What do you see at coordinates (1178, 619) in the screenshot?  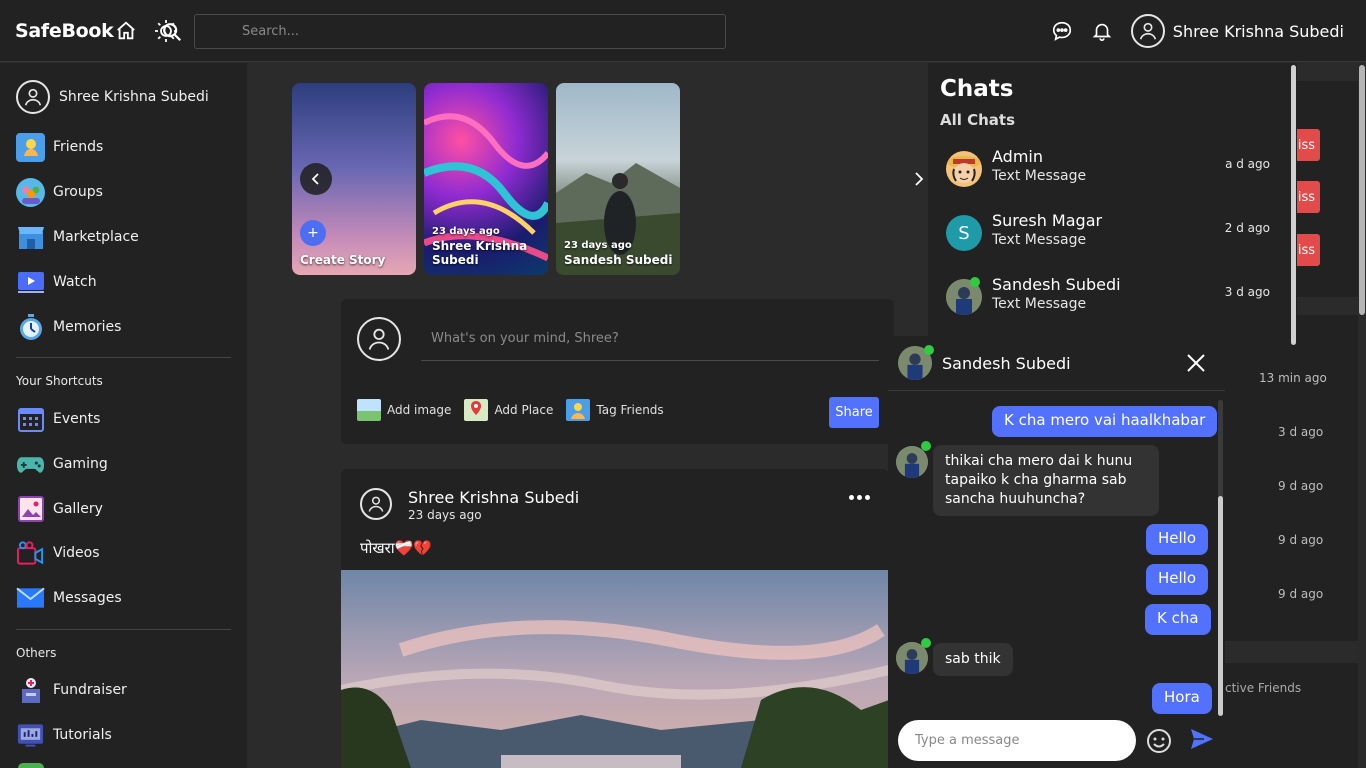 I see `sent-message: K cha` at bounding box center [1178, 619].